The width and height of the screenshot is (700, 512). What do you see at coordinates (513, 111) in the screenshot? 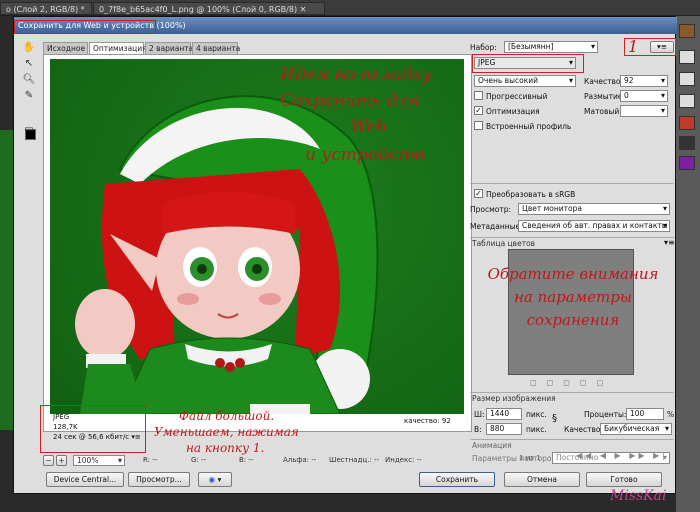
I see `optimized-label: Оптимизация` at bounding box center [513, 111].